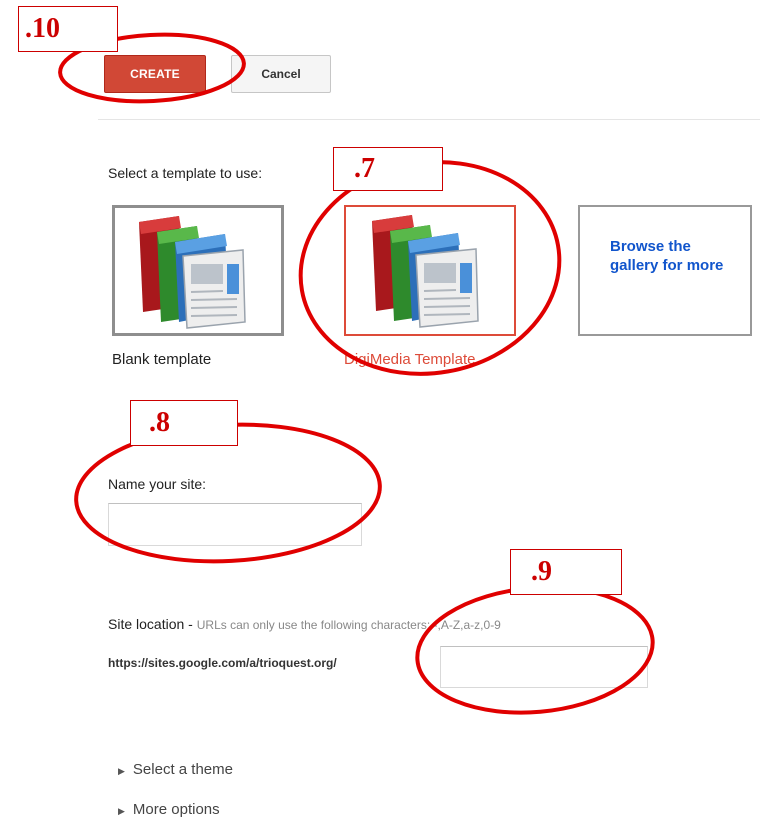 Image resolution: width=760 pixels, height=818 pixels. Describe the element at coordinates (157, 484) in the screenshot. I see `site-name-label: Name your site:` at that location.